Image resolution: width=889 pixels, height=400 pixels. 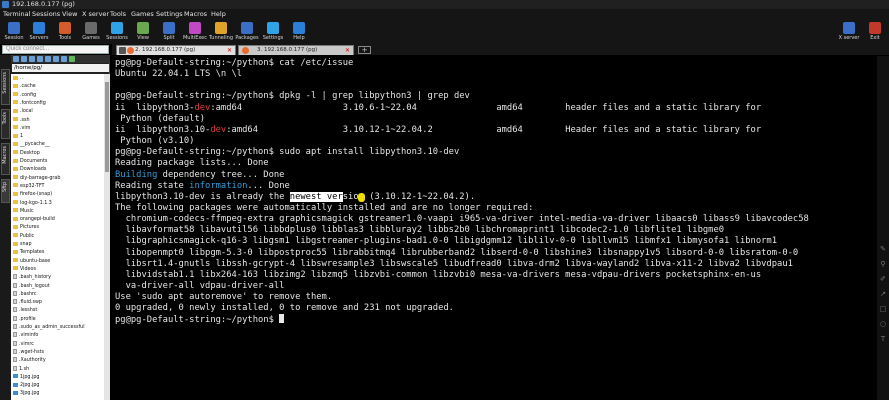 What do you see at coordinates (107, 237) in the screenshot?
I see `sftp-scrollbar` at bounding box center [107, 237].